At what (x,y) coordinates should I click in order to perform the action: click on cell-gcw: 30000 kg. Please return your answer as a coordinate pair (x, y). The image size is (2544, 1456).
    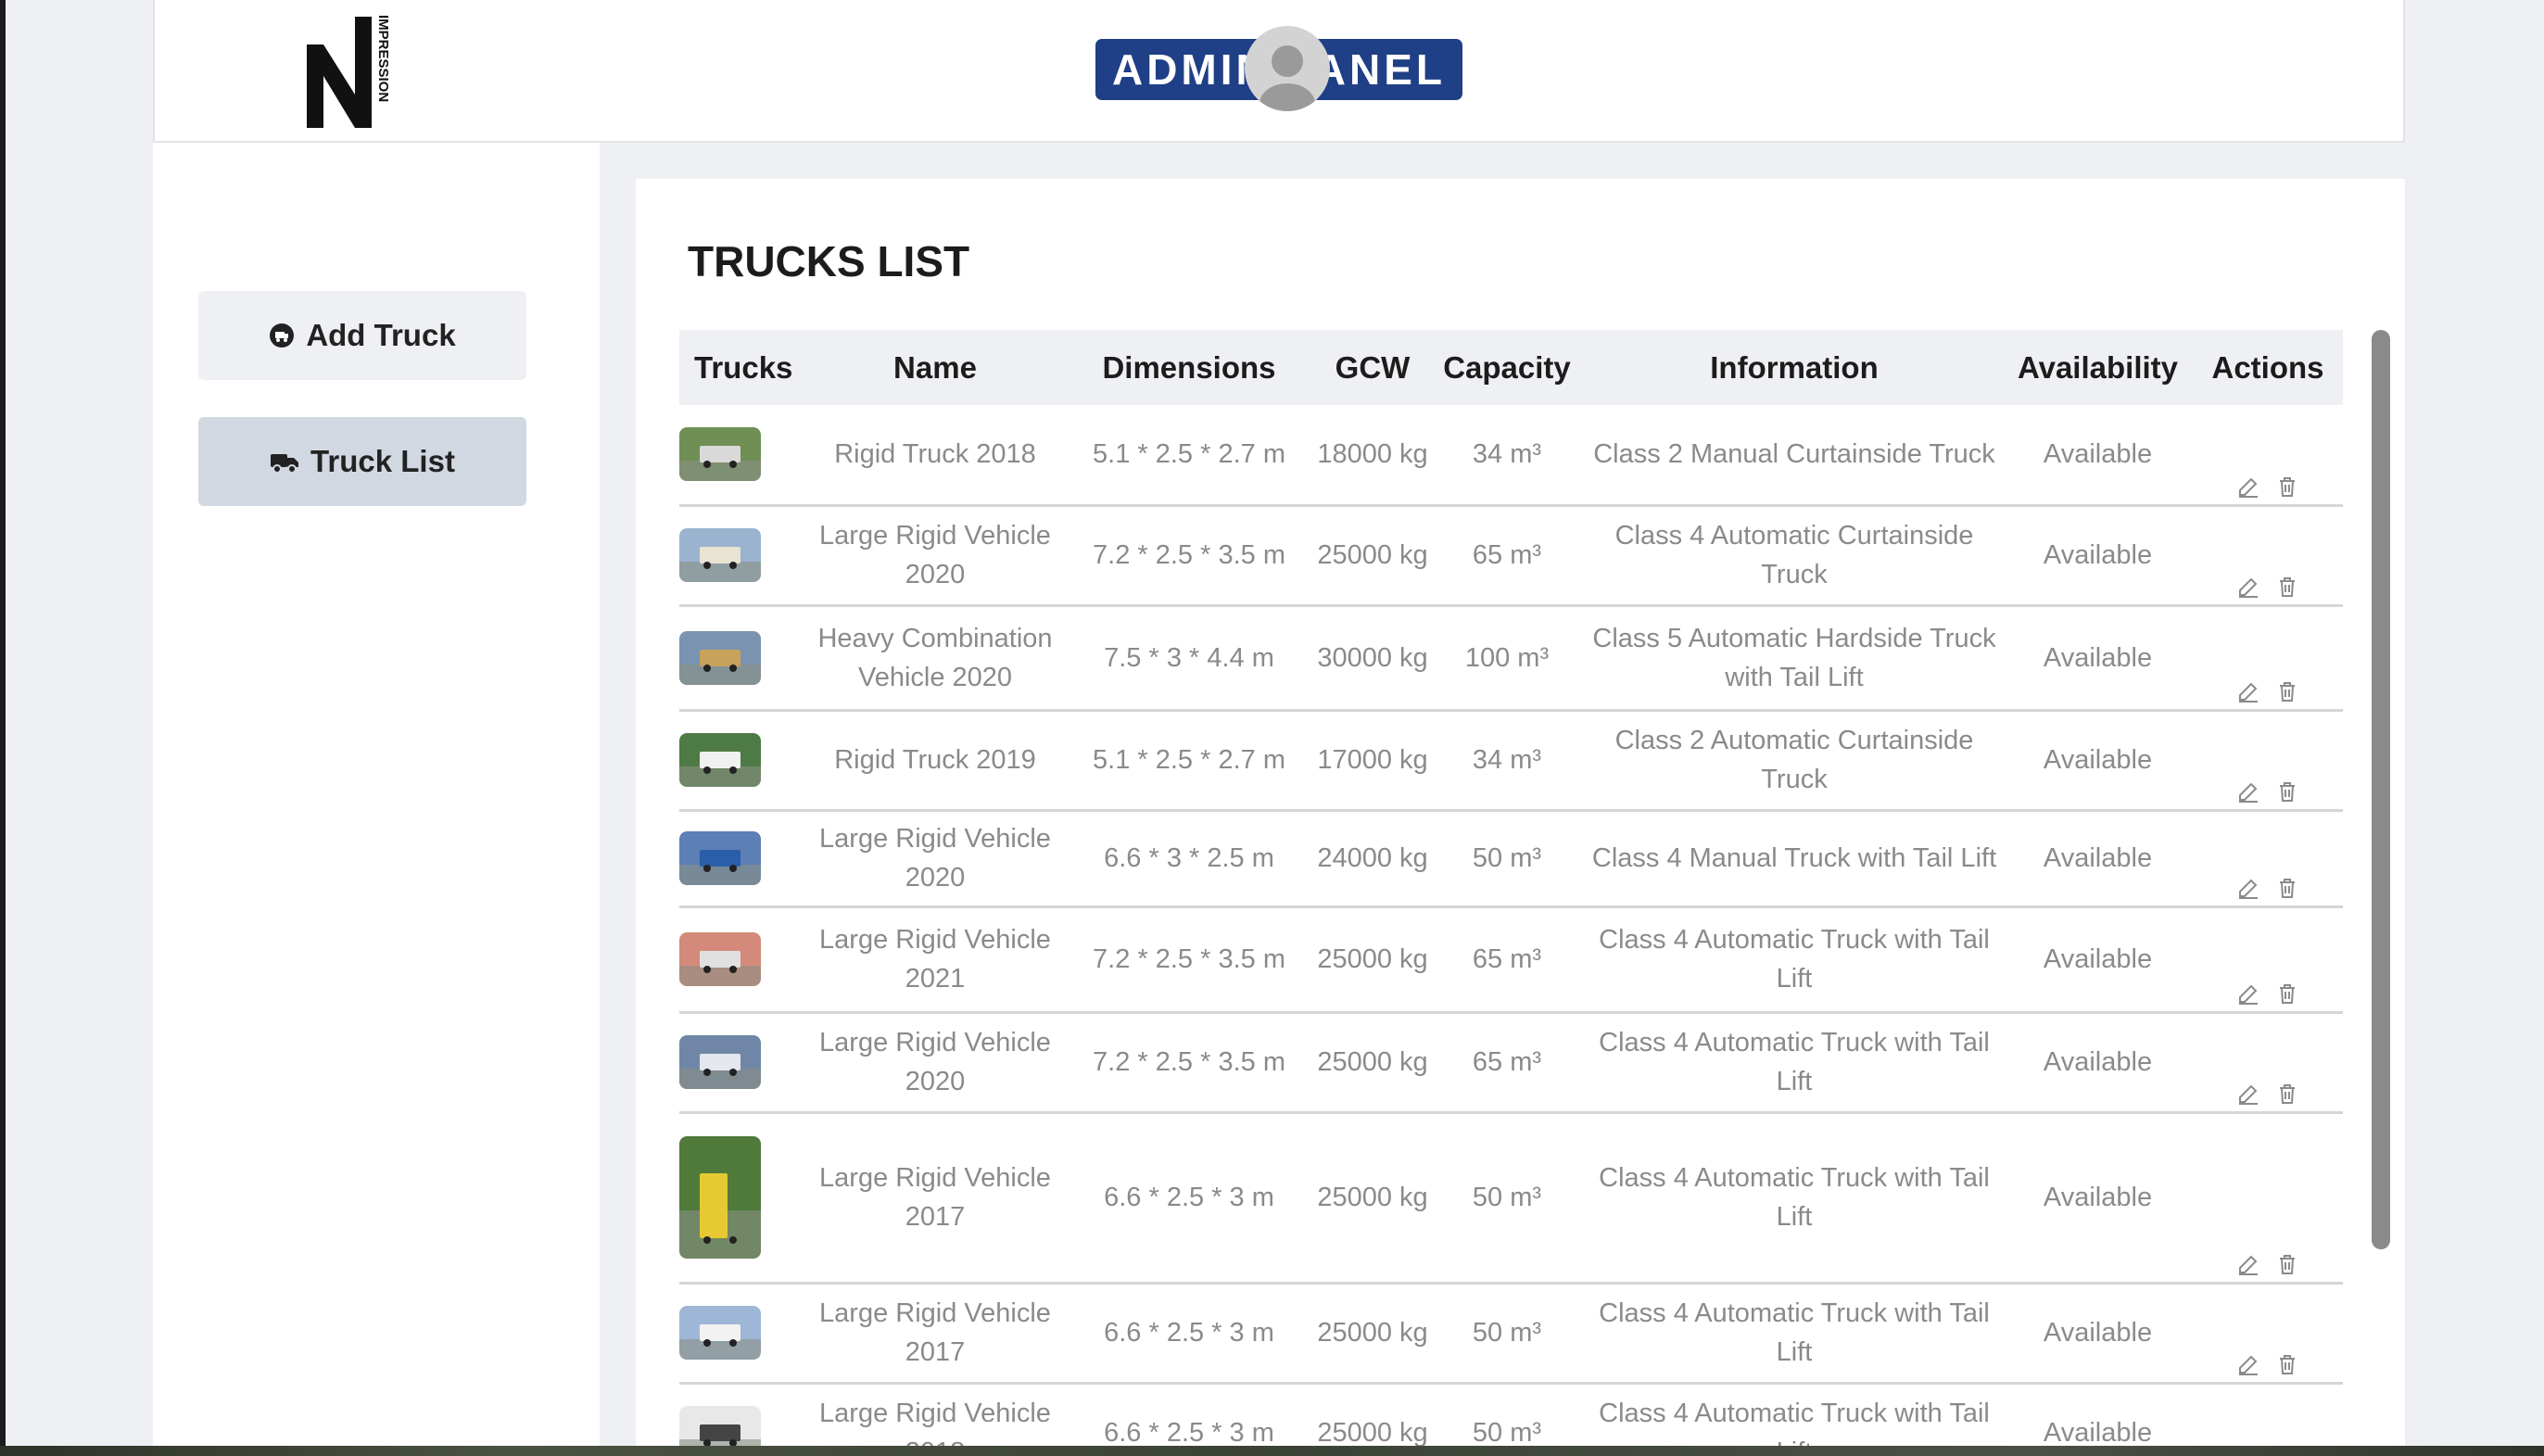
    Looking at the image, I should click on (1372, 658).